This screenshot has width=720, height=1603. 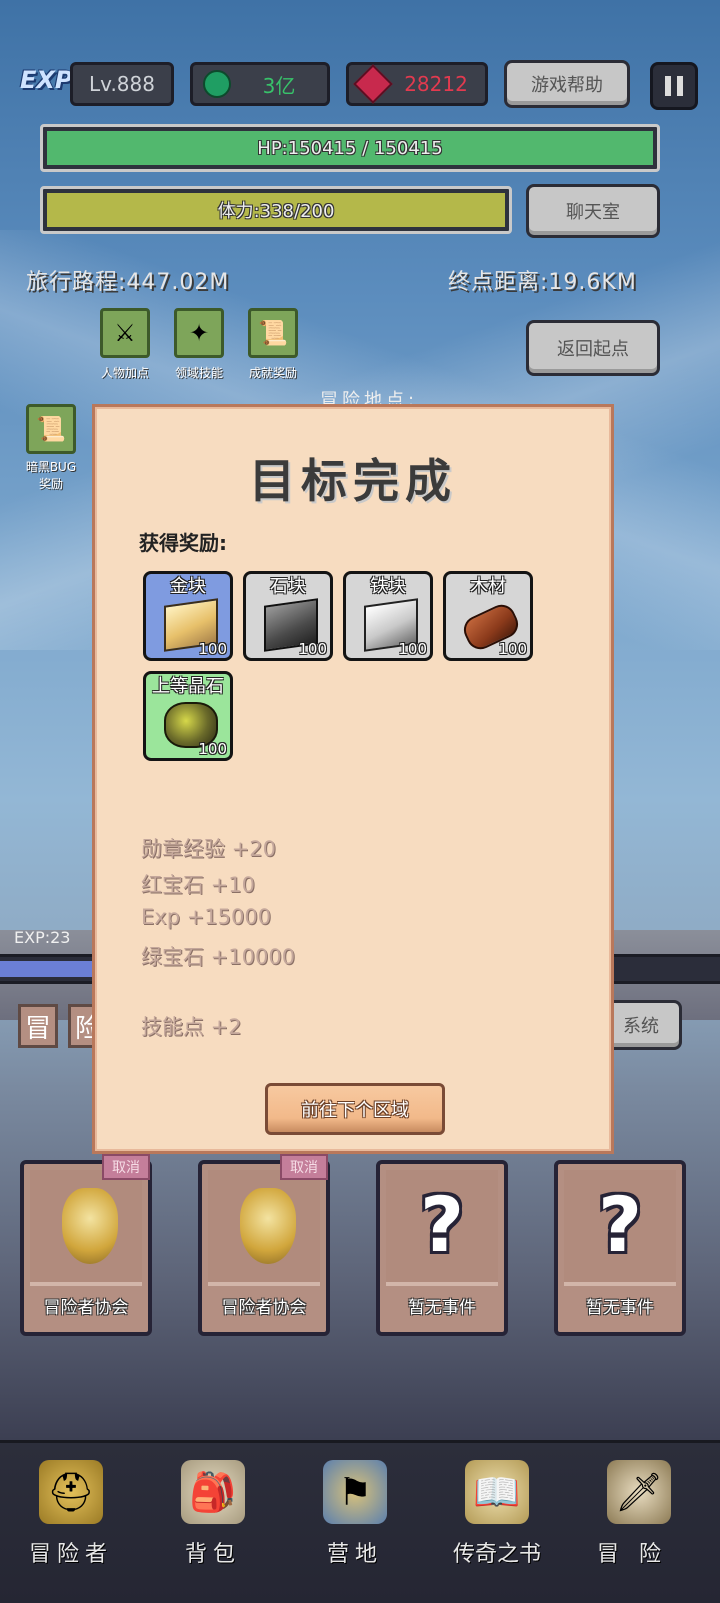 I want to click on event-card-1-cancel: 取消, so click(x=126, y=1167).